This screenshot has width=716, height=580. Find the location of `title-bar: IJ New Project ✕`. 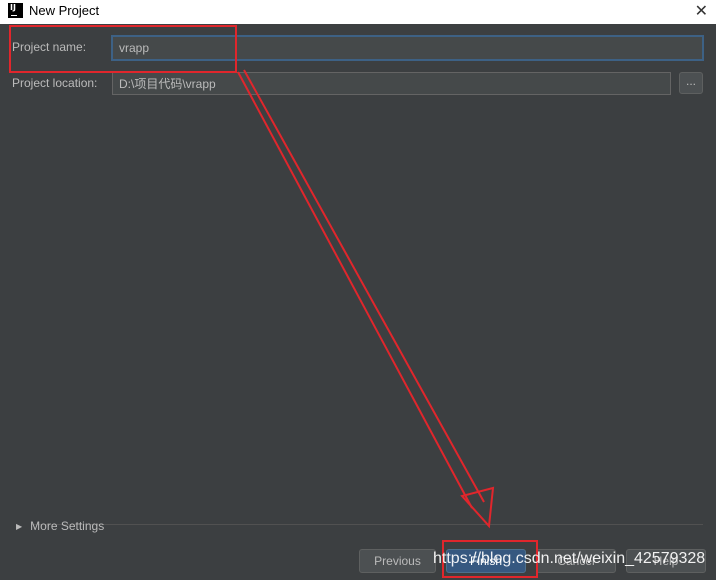

title-bar: IJ New Project ✕ is located at coordinates (358, 12).